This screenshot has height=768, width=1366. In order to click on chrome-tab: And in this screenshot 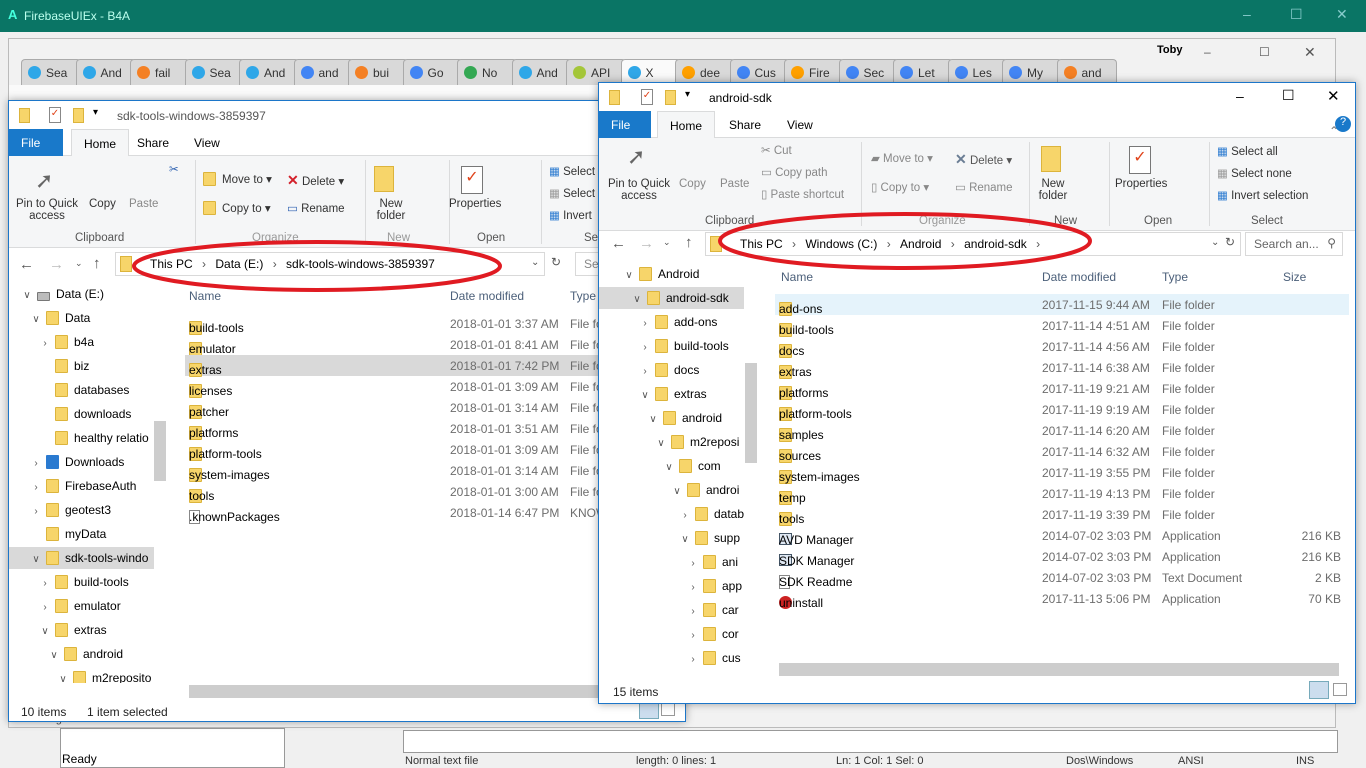, I will do `click(105, 72)`.